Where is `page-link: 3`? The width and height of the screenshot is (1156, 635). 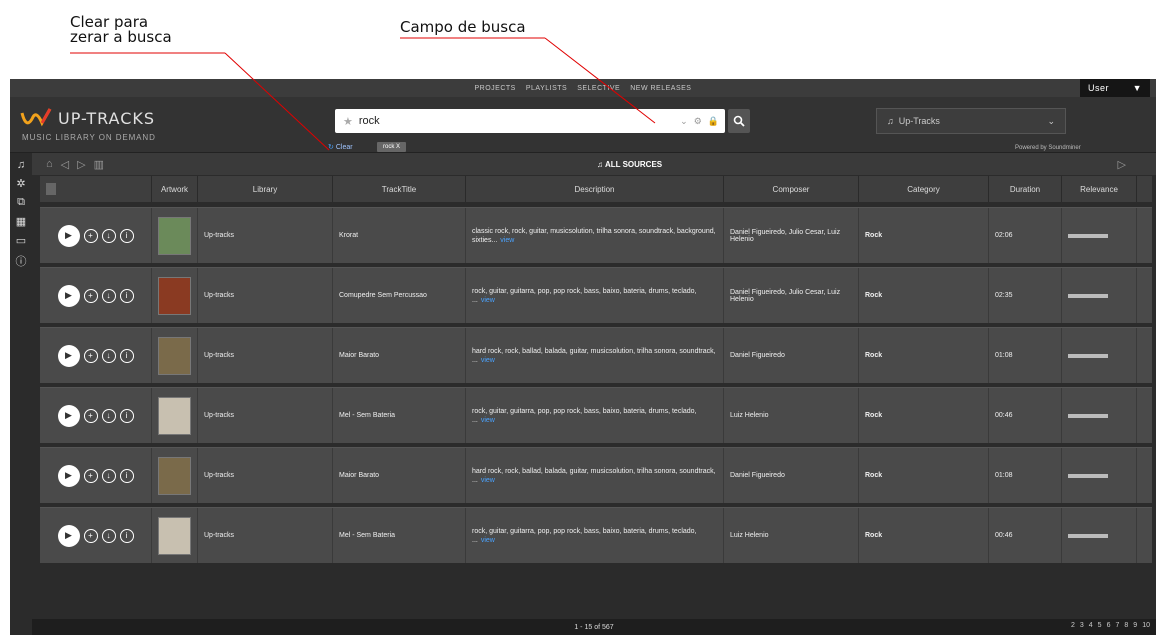 page-link: 3 is located at coordinates (1082, 625).